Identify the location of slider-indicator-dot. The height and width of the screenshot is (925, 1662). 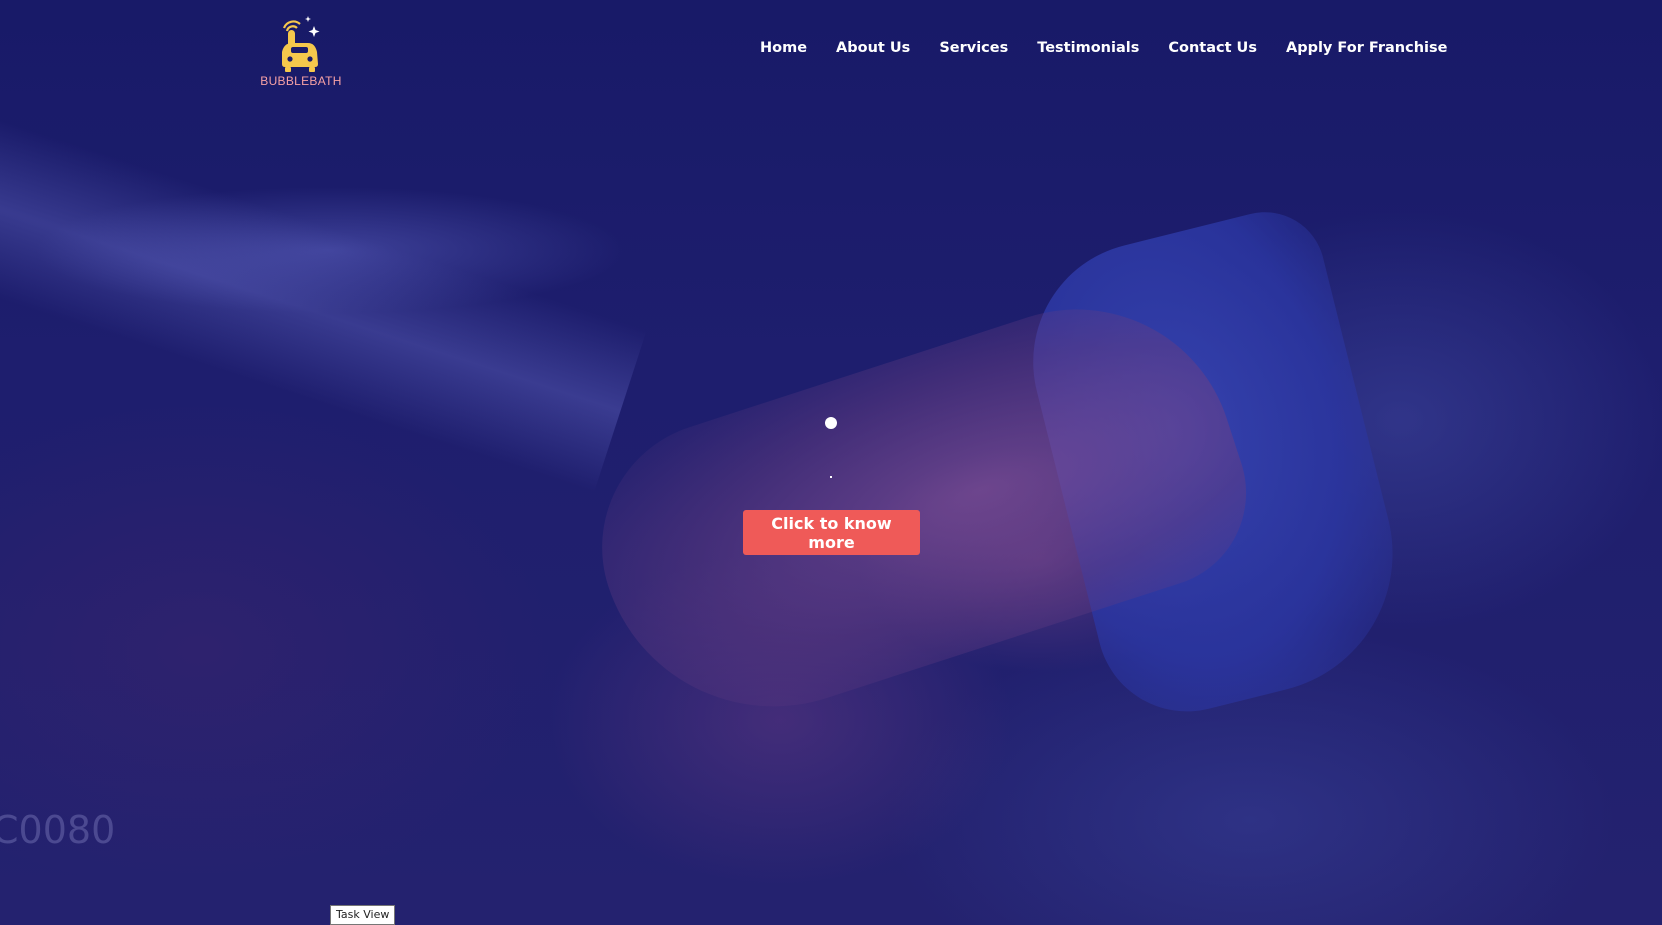
(831, 423).